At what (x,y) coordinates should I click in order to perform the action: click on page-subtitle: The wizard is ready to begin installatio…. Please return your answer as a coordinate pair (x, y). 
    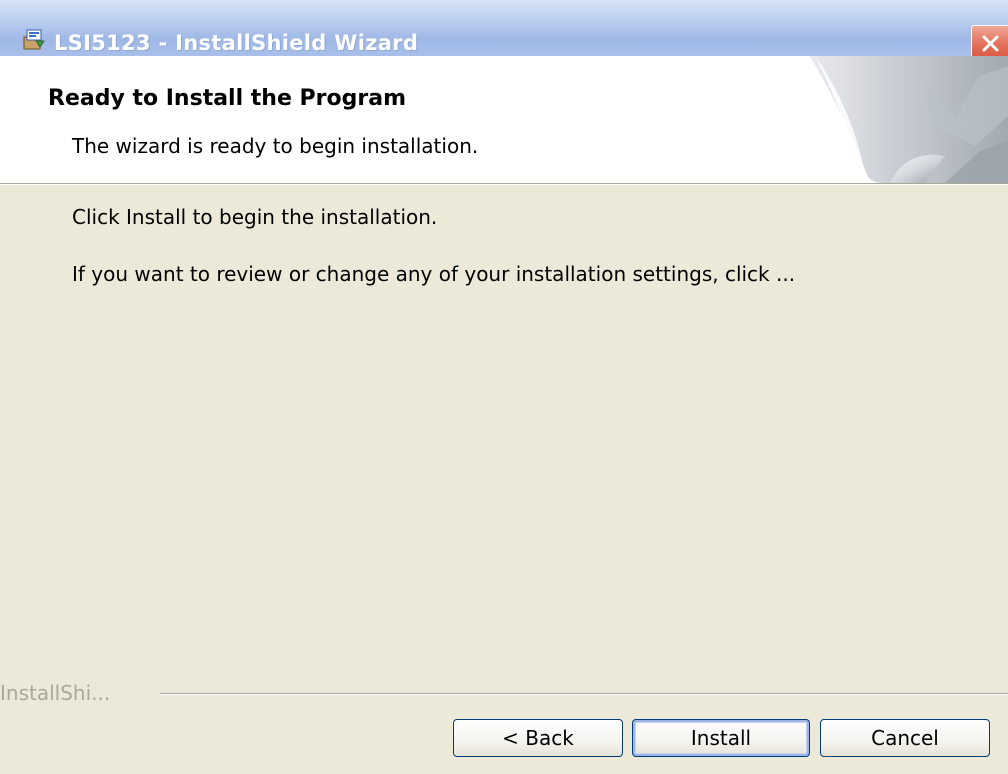
    Looking at the image, I should click on (275, 146).